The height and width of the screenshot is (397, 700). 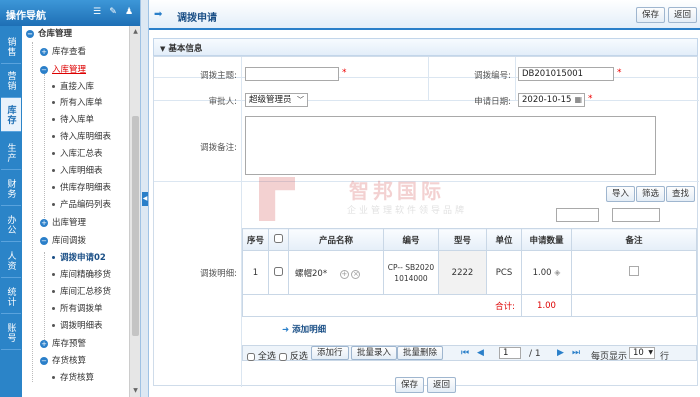 What do you see at coordinates (465, 353) in the screenshot?
I see `first-page-icon: ⏮` at bounding box center [465, 353].